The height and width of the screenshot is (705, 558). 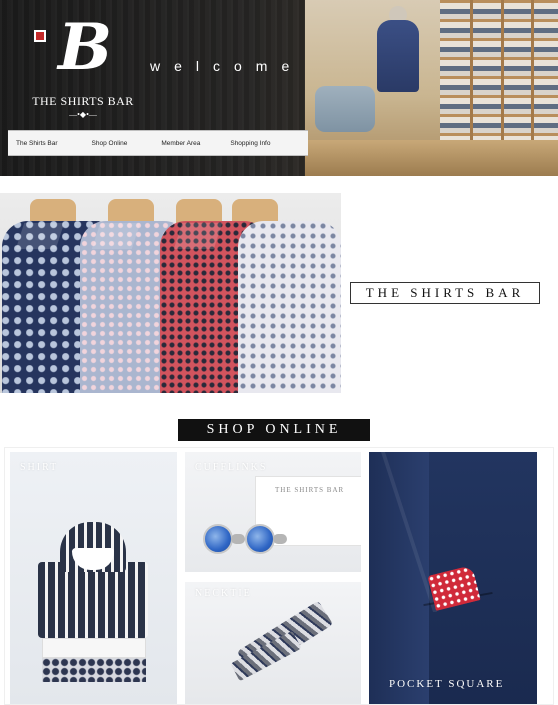 What do you see at coordinates (110, 143) in the screenshot?
I see `nav-item-shop-online: Shop Online` at bounding box center [110, 143].